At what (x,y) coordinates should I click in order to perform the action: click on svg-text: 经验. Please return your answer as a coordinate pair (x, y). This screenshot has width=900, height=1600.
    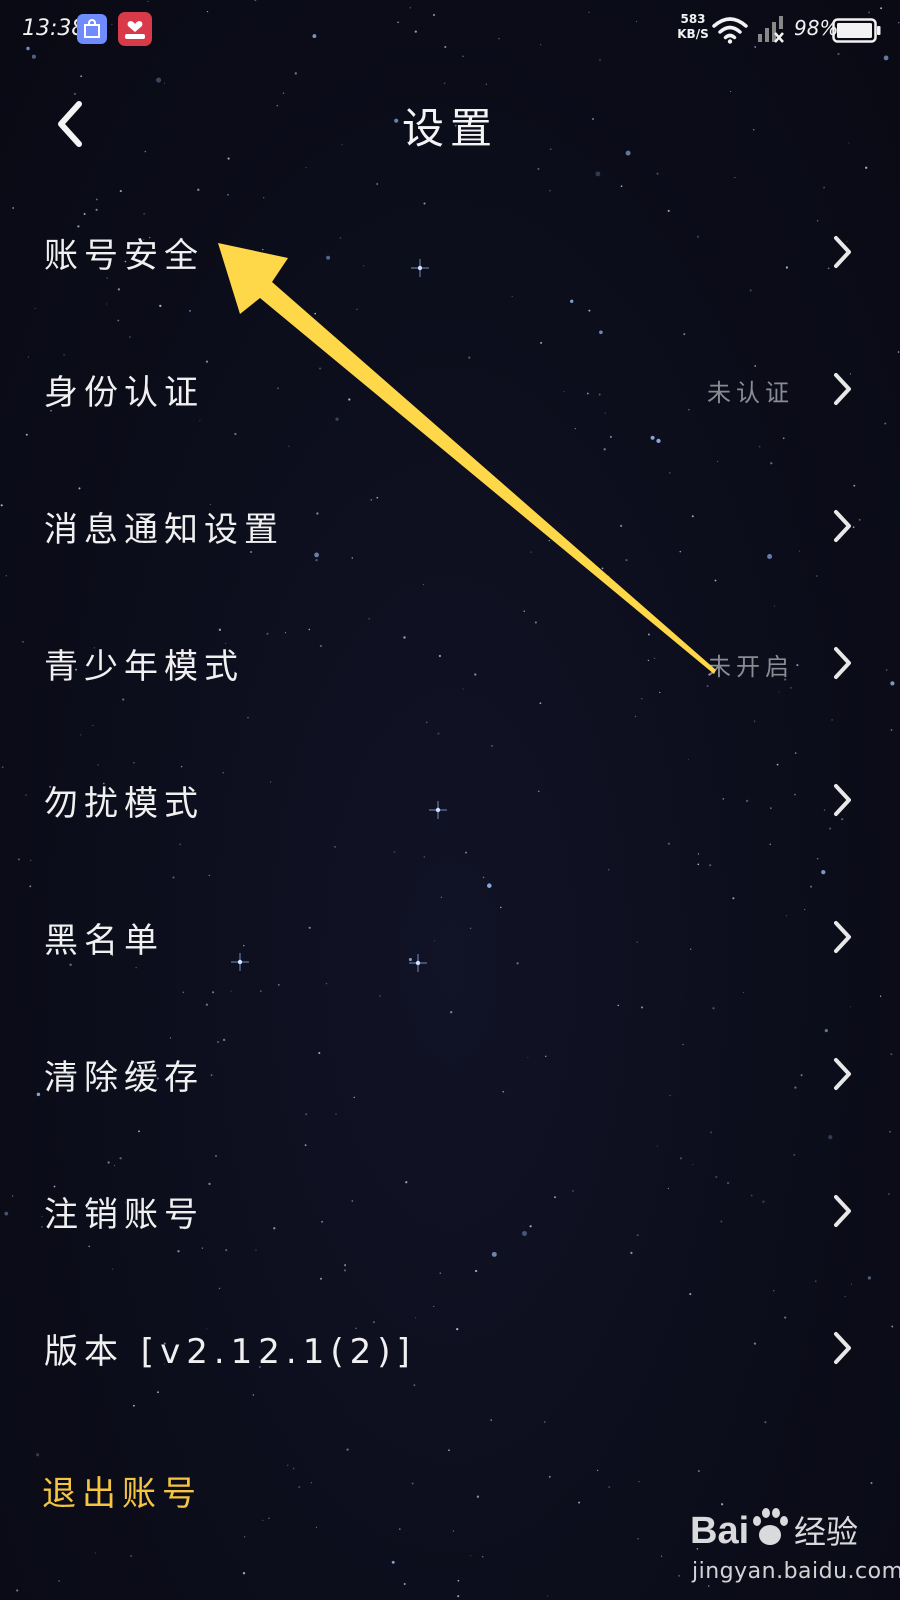
    Looking at the image, I should click on (826, 1532).